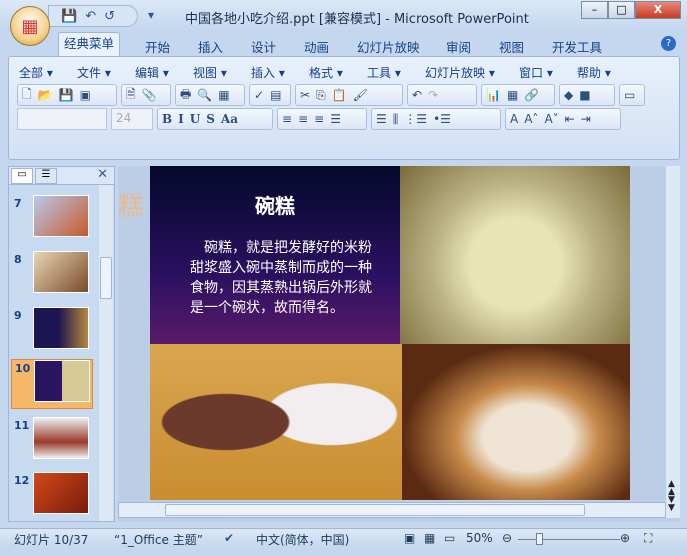 The width and height of the screenshot is (687, 556). I want to click on table-icon: ▦, so click(512, 95).